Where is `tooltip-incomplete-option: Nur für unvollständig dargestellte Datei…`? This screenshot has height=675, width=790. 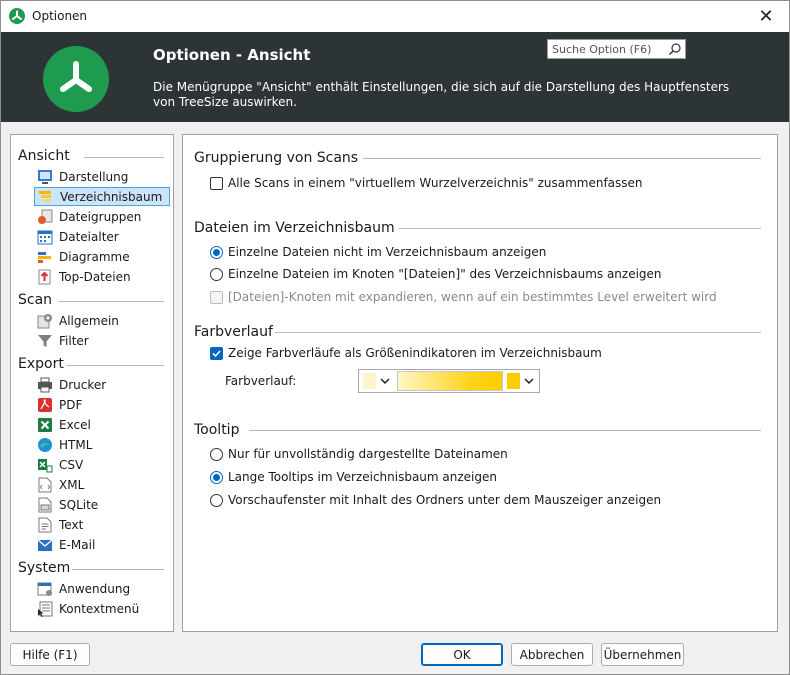 tooltip-incomplete-option: Nur für unvollständig dargestellte Datei… is located at coordinates (359, 454).